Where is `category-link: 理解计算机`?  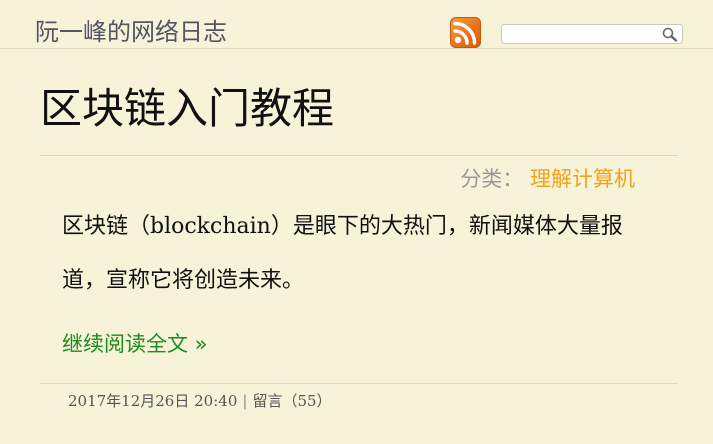
category-link: 理解计算机 is located at coordinates (582, 179).